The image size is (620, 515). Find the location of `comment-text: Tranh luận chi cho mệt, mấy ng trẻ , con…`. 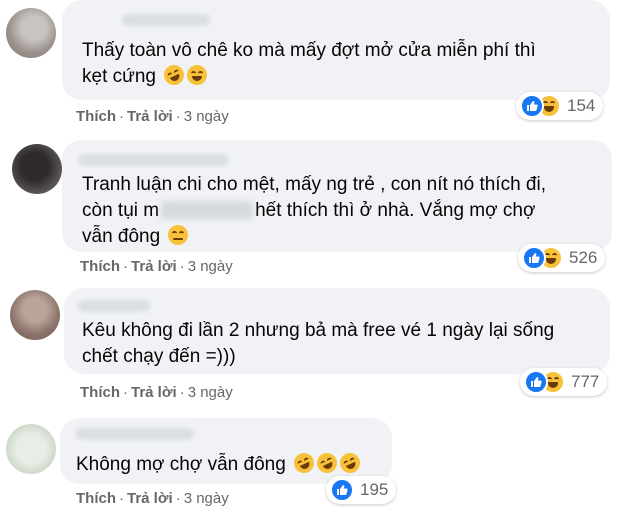

comment-text: Tranh luận chi cho mệt, mấy ng trẻ , con… is located at coordinates (314, 211).